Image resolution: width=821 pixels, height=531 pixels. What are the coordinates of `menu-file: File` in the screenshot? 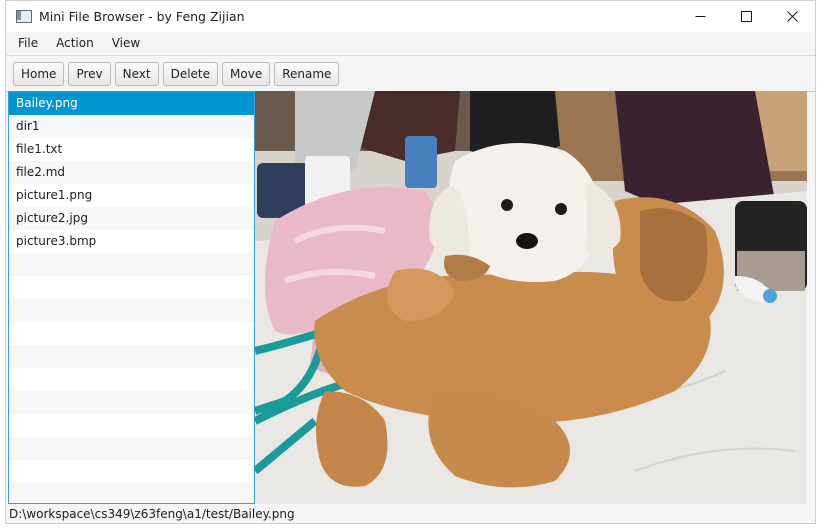 It's located at (26, 43).